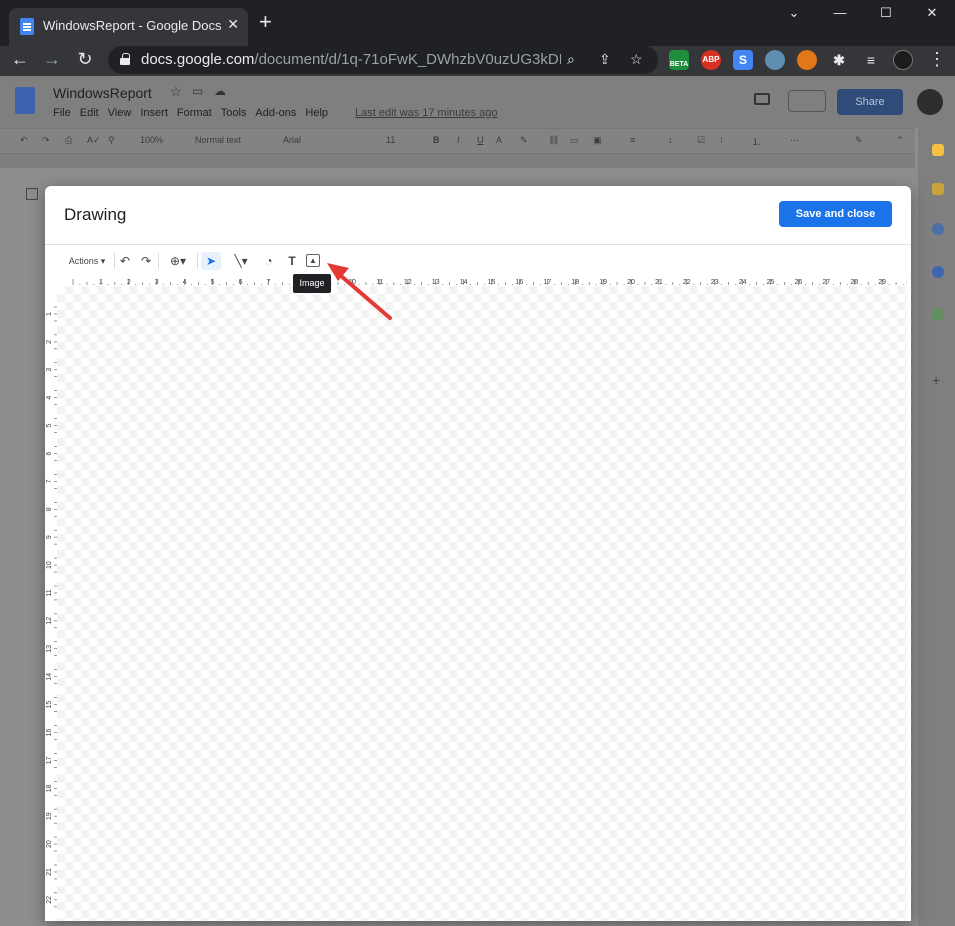 The image size is (955, 926). I want to click on highlight-icon: ✎, so click(524, 140).